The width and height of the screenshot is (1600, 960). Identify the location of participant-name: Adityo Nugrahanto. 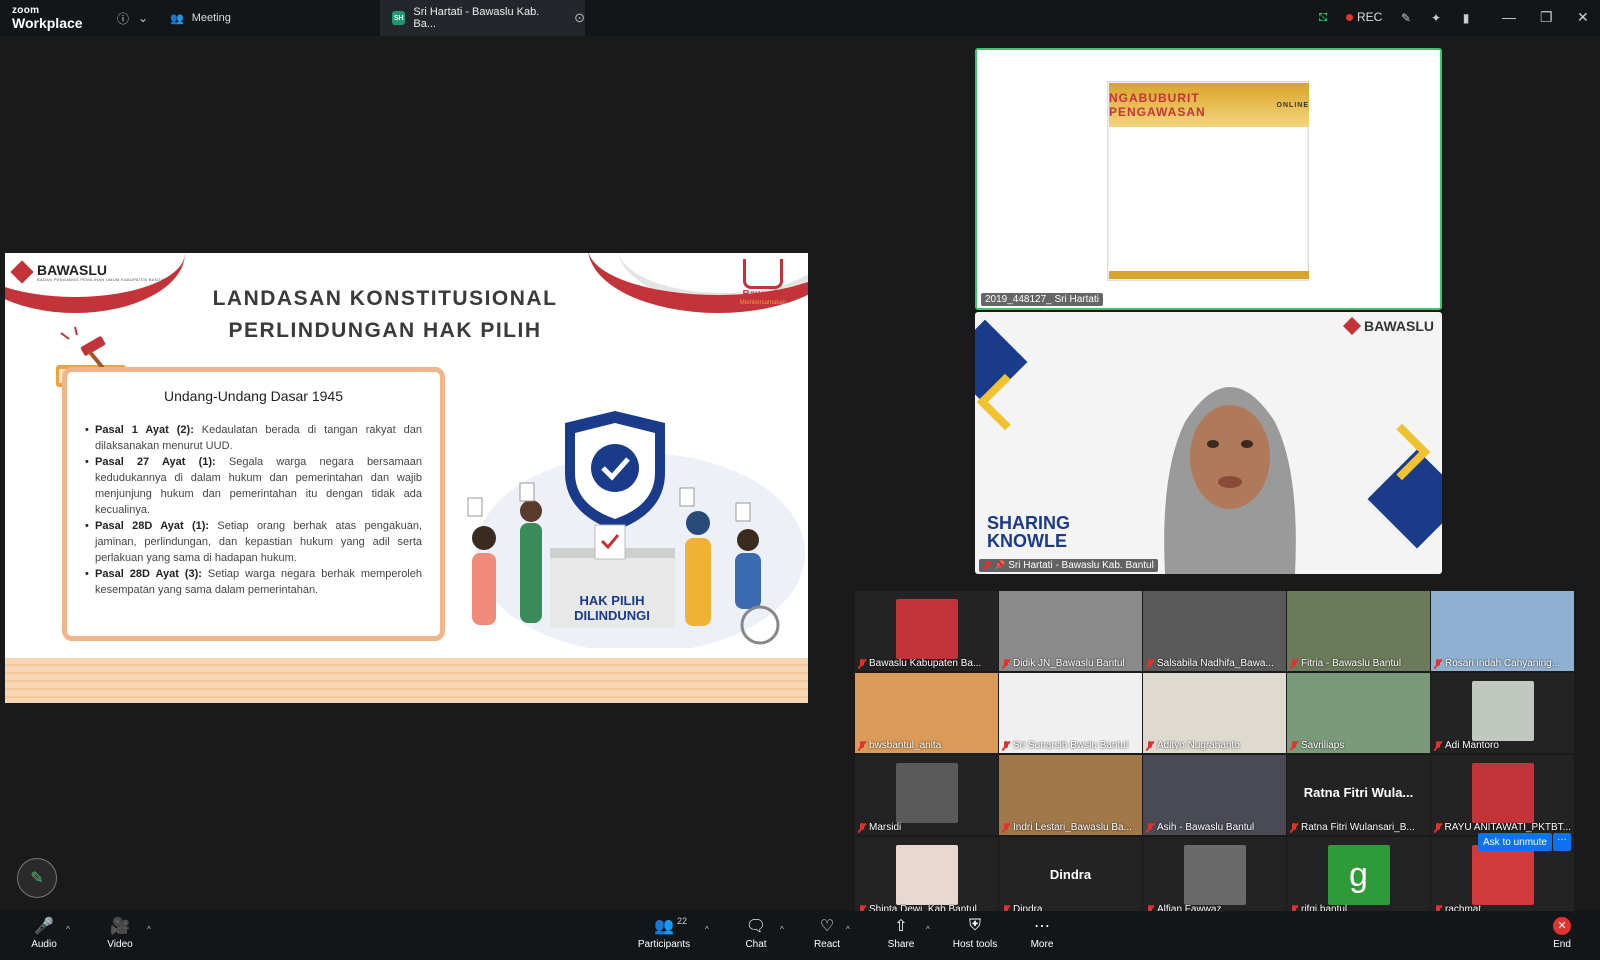
(1214, 745).